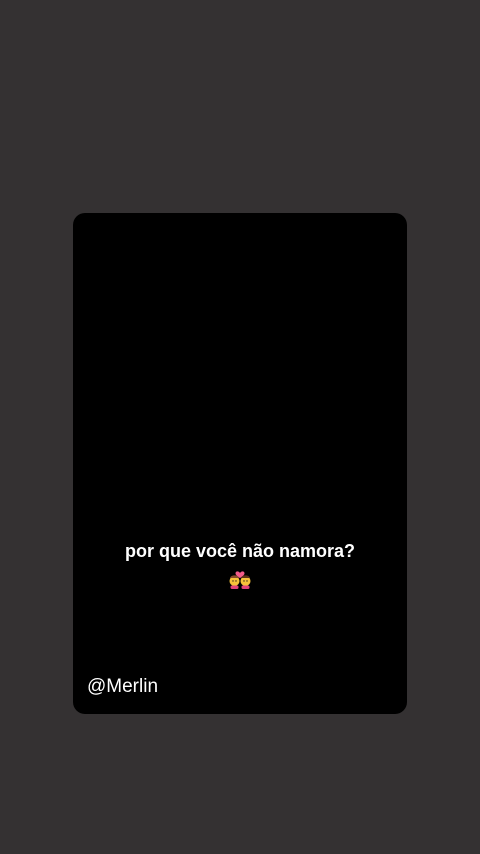 The width and height of the screenshot is (480, 854). I want to click on caption-text: por que você não namora?, so click(240, 551).